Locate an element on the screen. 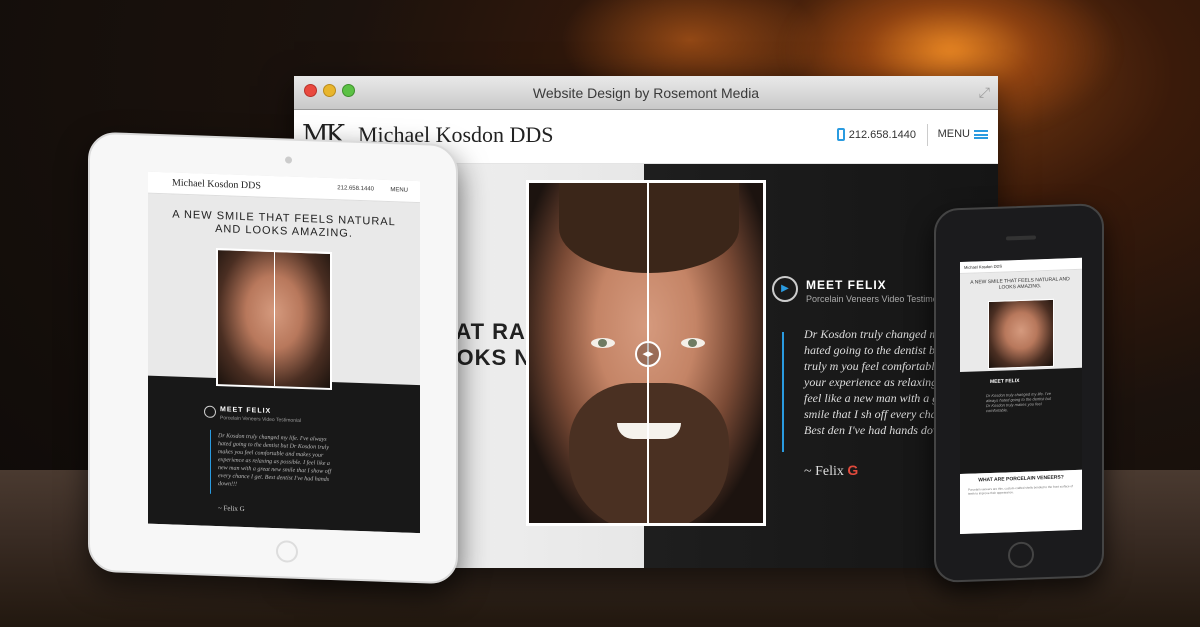  tablet-phone: 212.658.1440 is located at coordinates (355, 188).